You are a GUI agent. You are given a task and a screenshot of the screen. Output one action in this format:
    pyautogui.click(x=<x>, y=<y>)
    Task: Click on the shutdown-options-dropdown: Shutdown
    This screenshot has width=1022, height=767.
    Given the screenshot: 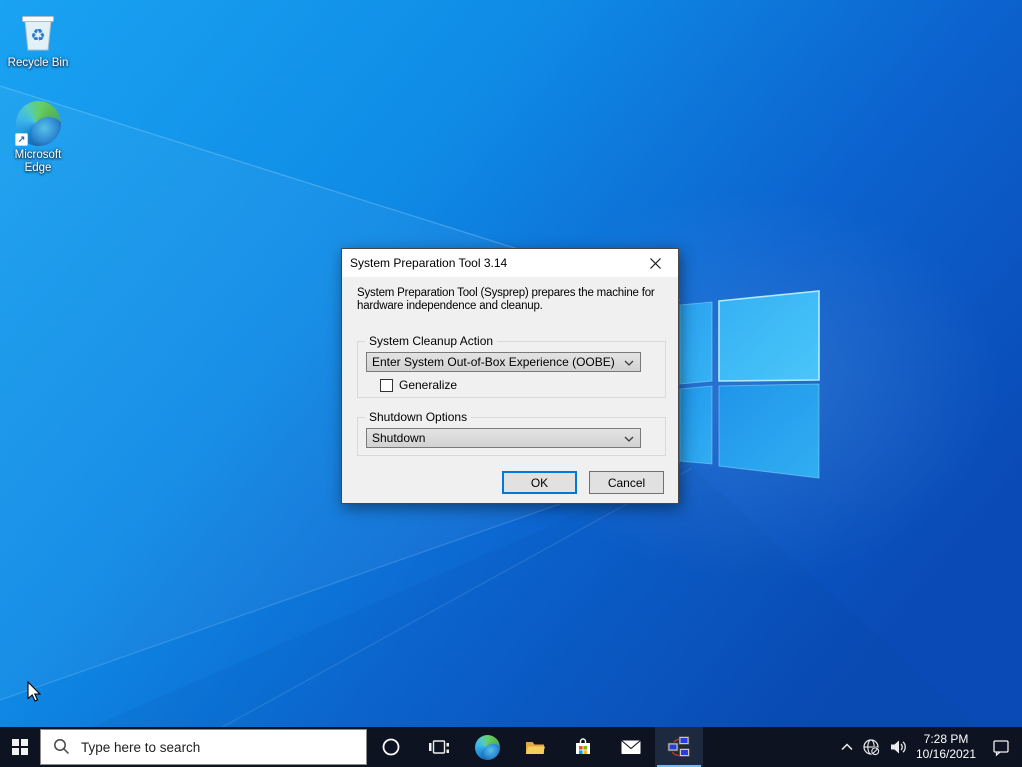 What is the action you would take?
    pyautogui.click(x=503, y=438)
    